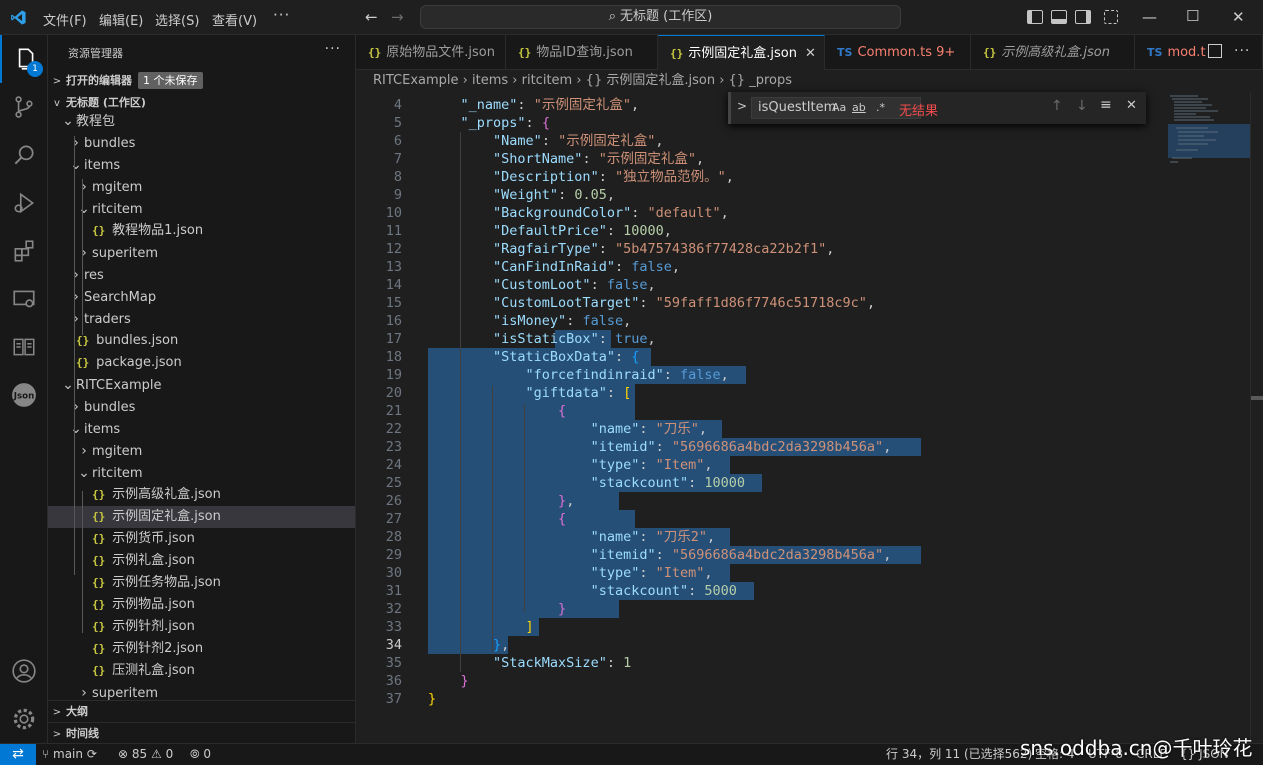  What do you see at coordinates (1057, 106) in the screenshot?
I see `previous-match-icon: ↑` at bounding box center [1057, 106].